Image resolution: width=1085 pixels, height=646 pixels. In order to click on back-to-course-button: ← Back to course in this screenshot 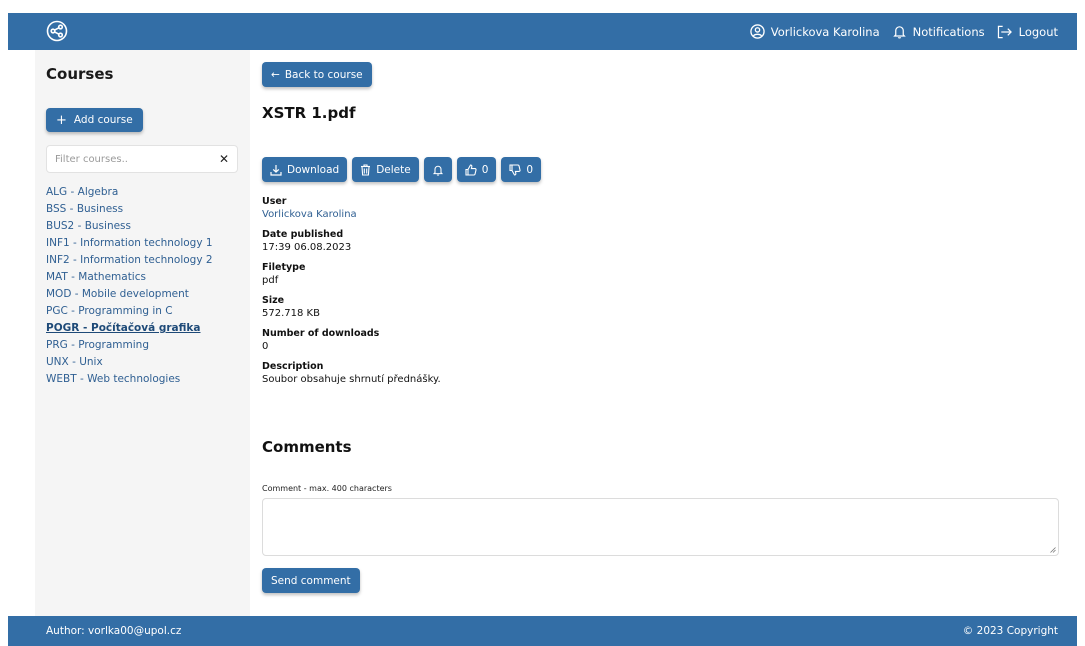, I will do `click(317, 74)`.